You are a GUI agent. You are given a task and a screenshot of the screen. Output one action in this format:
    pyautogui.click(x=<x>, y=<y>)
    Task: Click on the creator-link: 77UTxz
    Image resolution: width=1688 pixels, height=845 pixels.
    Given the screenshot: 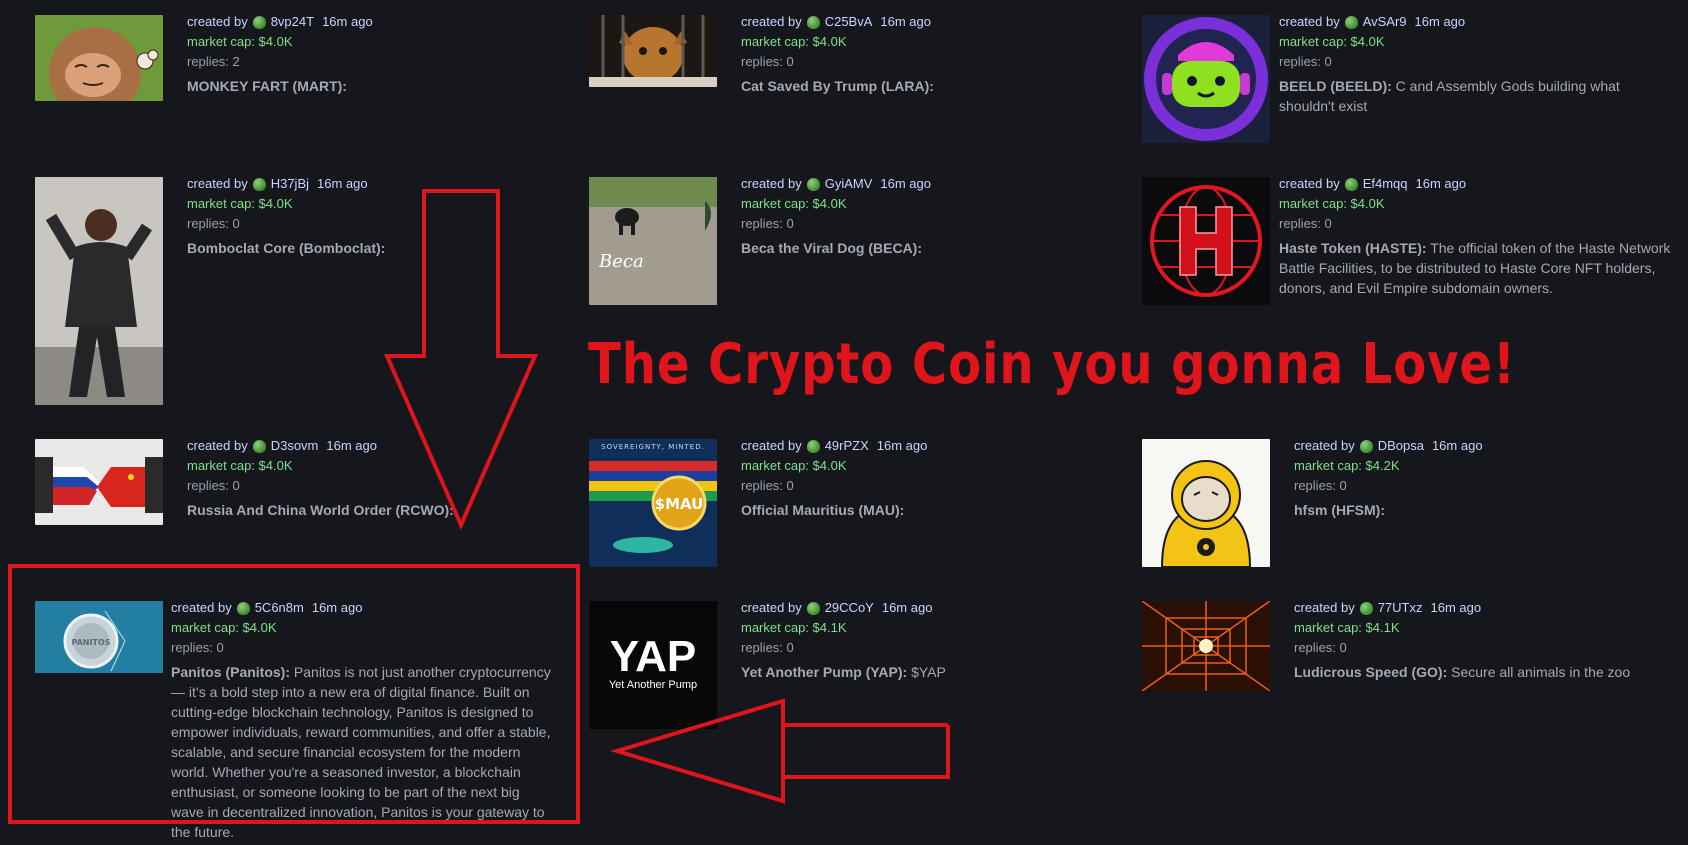 What is the action you would take?
    pyautogui.click(x=1400, y=608)
    